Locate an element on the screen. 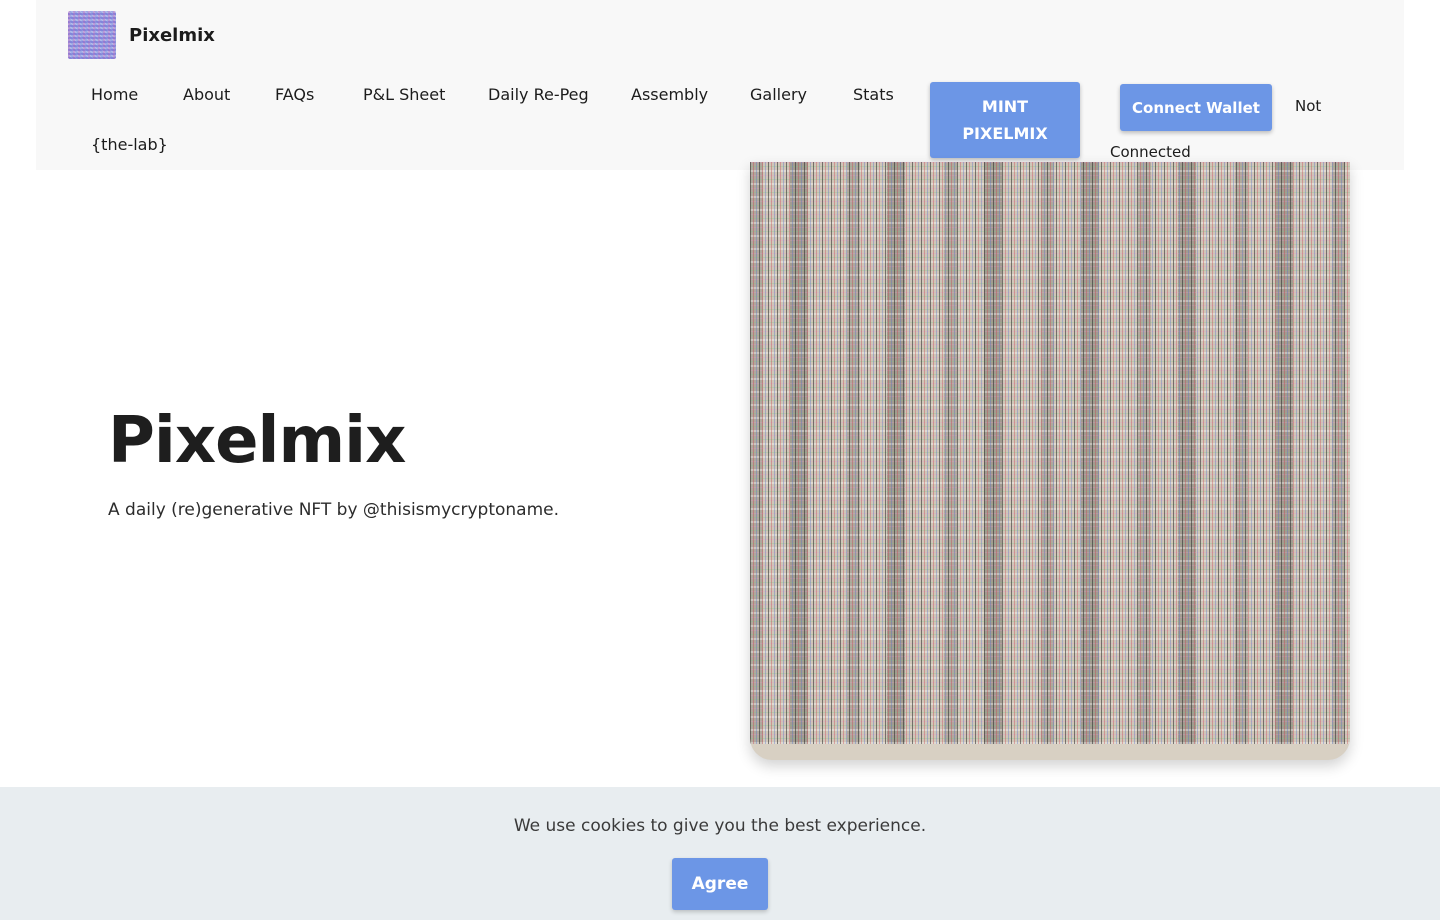 The image size is (1440, 920). nav-stats: Stats is located at coordinates (873, 94).